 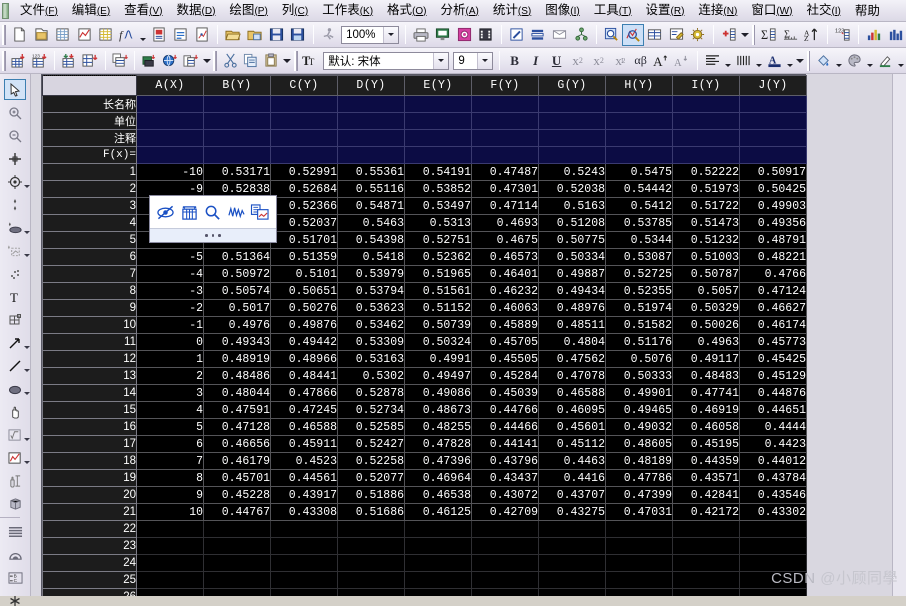 What do you see at coordinates (556, 60) in the screenshot?
I see `underline-icon: U` at bounding box center [556, 60].